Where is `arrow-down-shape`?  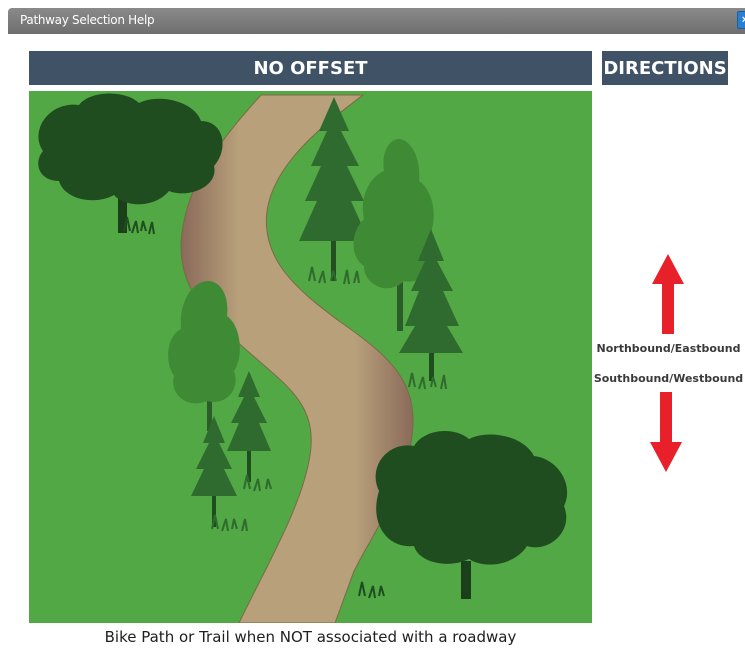 arrow-down-shape is located at coordinates (666, 432).